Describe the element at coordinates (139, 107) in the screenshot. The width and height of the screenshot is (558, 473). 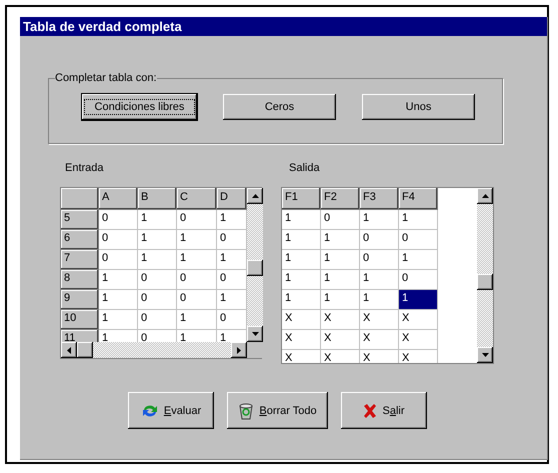
I see `fill-option-button: Condiciones libres` at that location.